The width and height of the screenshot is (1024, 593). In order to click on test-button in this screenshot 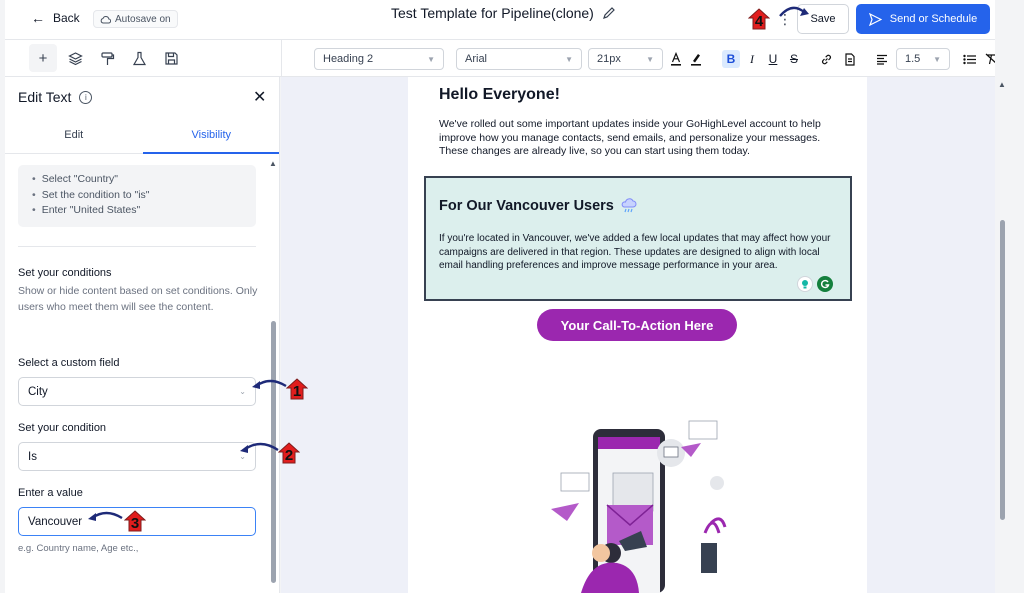, I will do `click(139, 58)`.